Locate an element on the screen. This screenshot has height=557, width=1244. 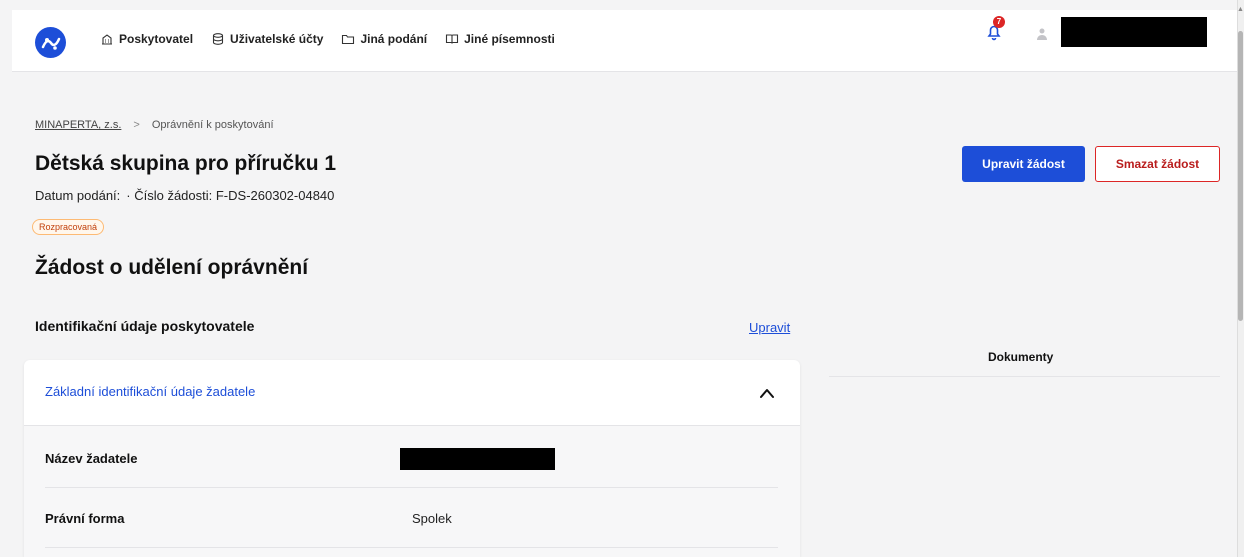
nav-item-uzivatelske-ucty: Uživatelské účty is located at coordinates (267, 39).